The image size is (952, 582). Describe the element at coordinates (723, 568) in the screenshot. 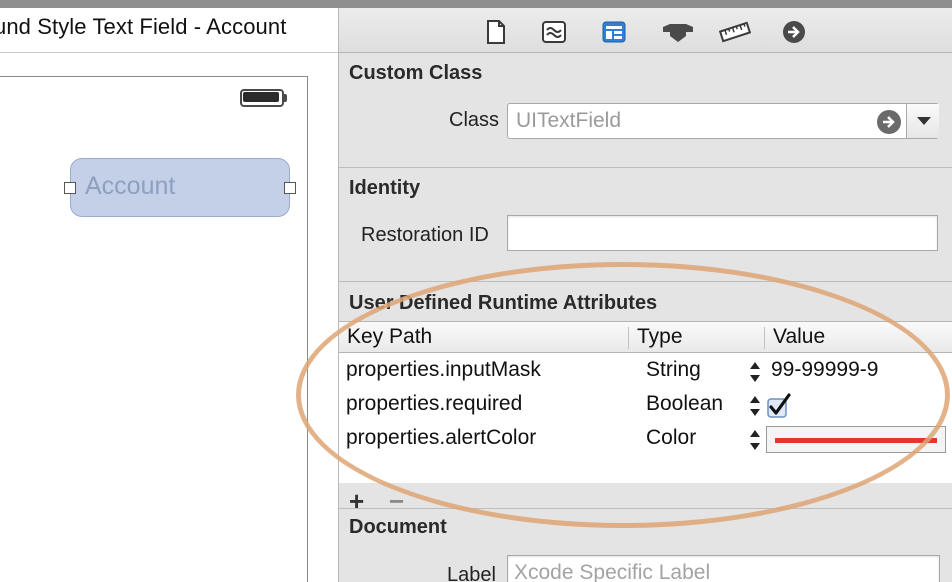

I see `document-label-field: Xcode Specific Label` at that location.